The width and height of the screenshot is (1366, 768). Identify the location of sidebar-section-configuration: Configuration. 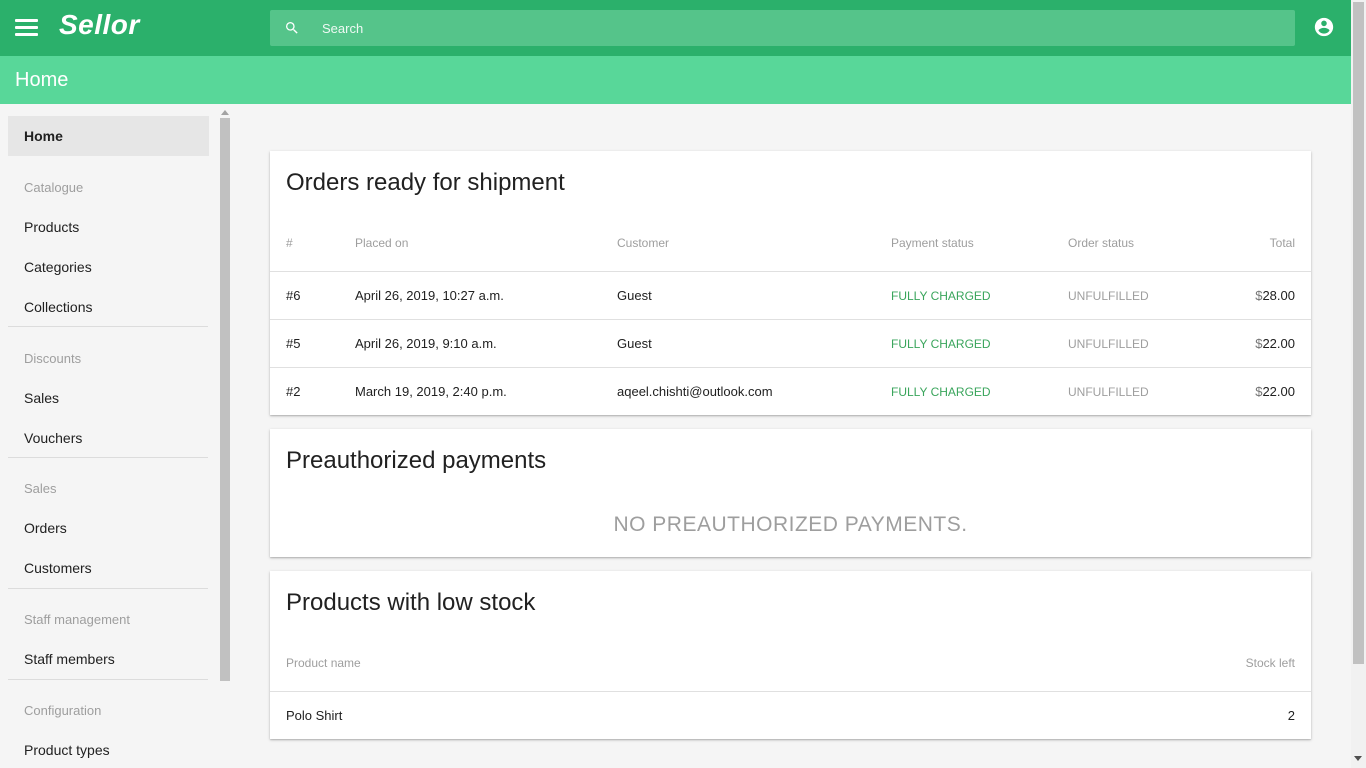
(63, 710).